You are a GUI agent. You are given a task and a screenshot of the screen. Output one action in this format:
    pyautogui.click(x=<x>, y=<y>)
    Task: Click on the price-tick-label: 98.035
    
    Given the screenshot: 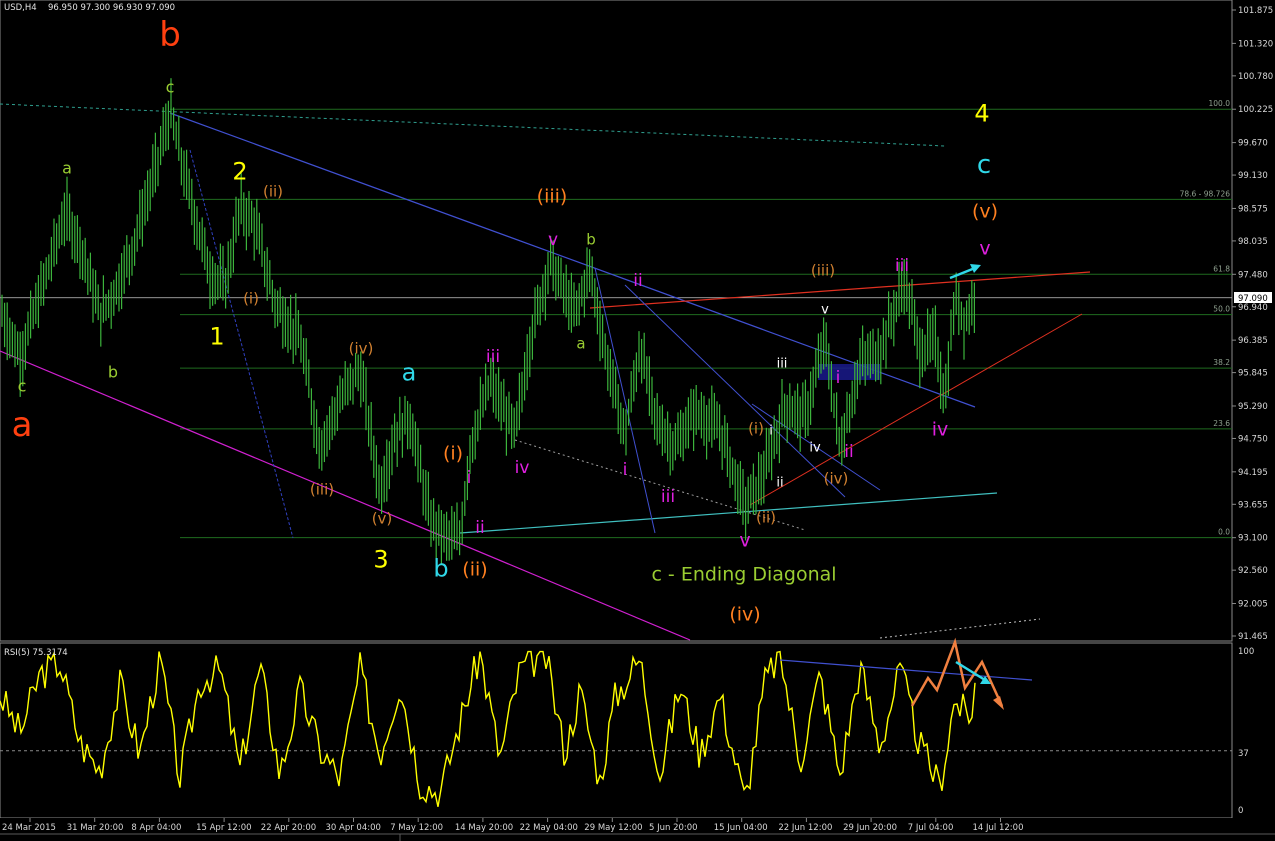 What is the action you would take?
    pyautogui.click(x=1253, y=242)
    